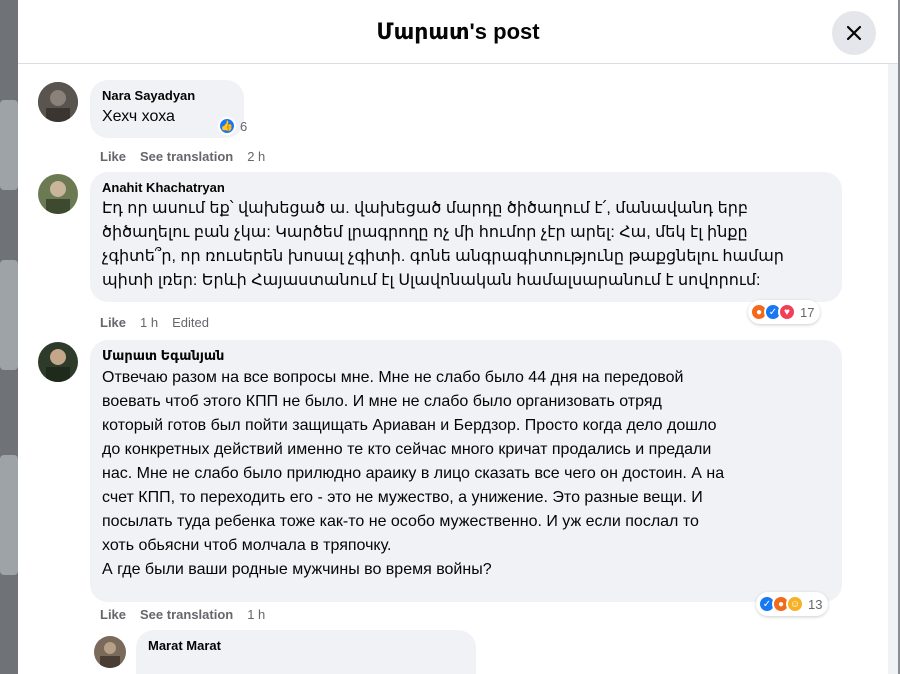 The height and width of the screenshot is (674, 900). What do you see at coordinates (807, 312) in the screenshot?
I see `reaction-count: 17` at bounding box center [807, 312].